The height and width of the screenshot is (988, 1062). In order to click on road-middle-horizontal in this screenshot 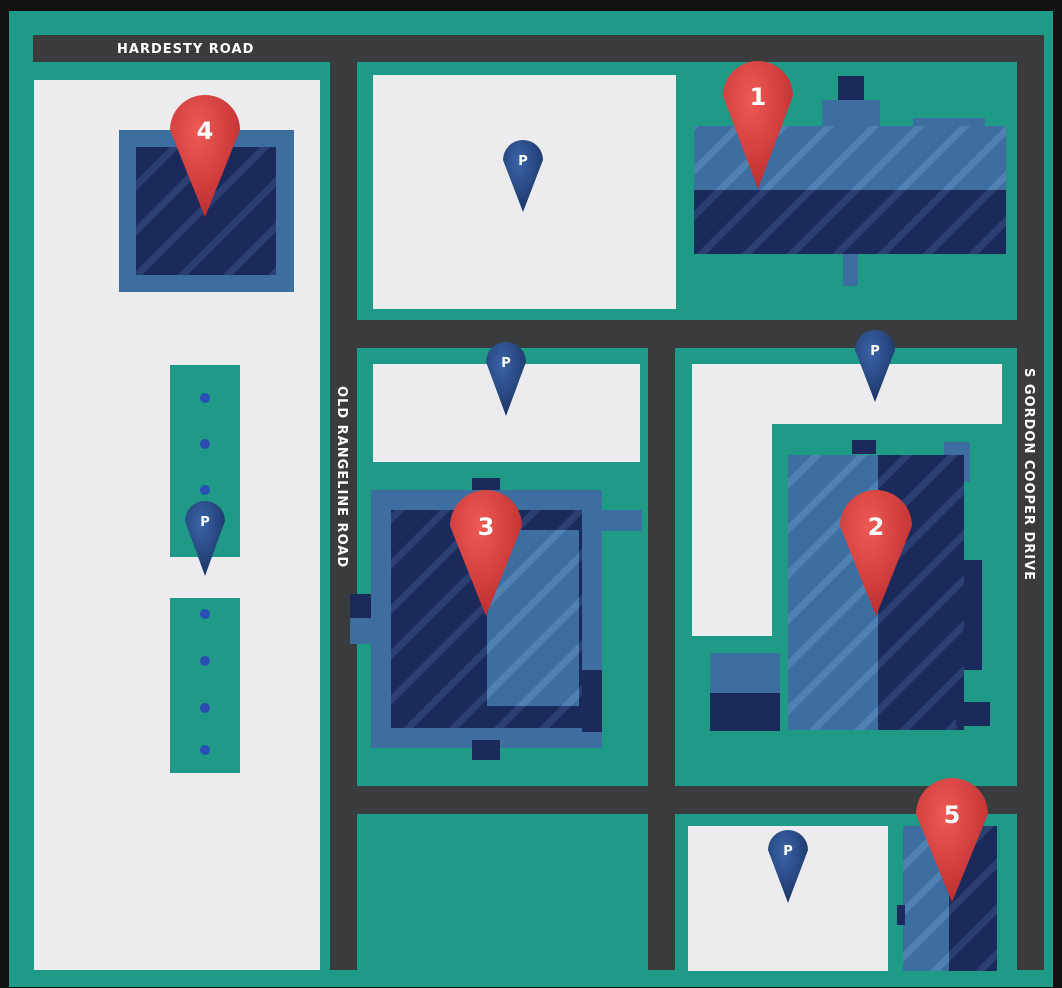, I will do `click(680, 334)`.